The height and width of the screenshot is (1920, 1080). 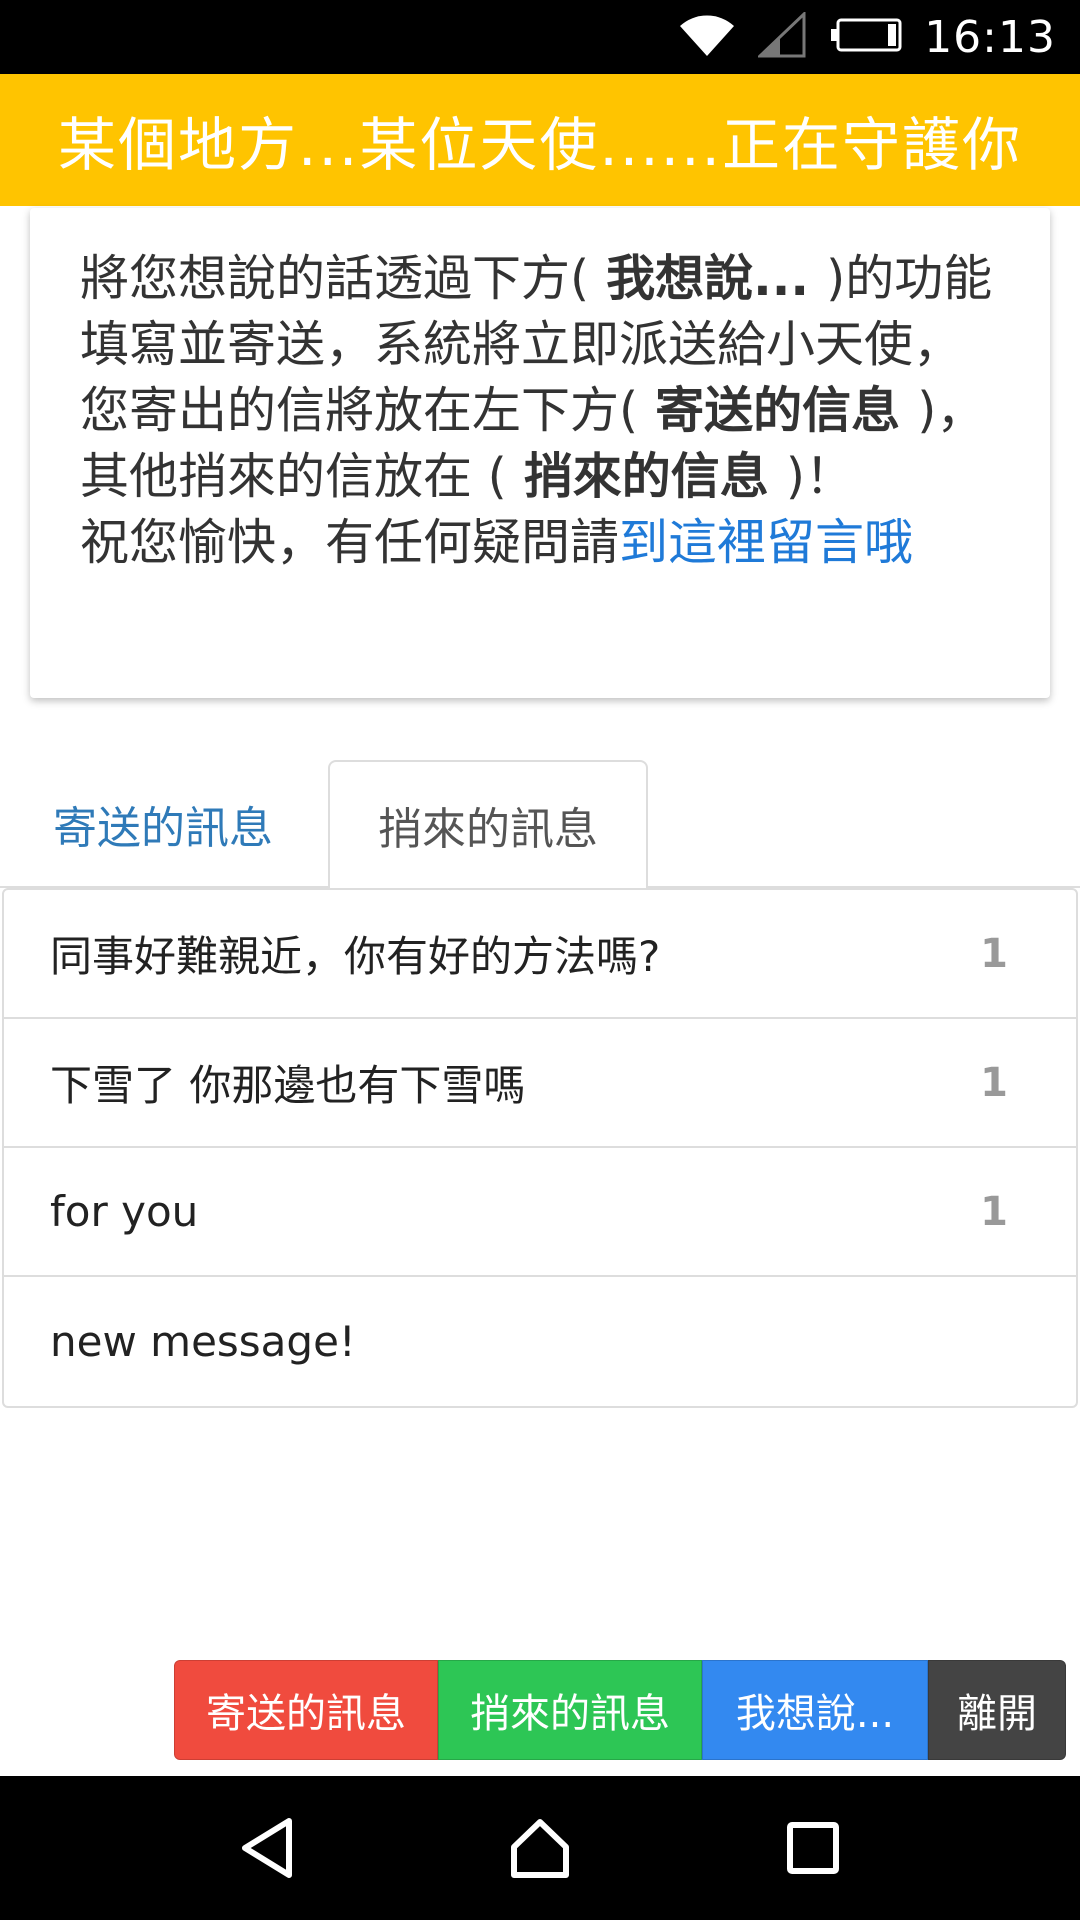 I want to click on bottom-button-group: 寄送的訊息 捎來的訊息 我想說... 離開, so click(x=620, y=1710).